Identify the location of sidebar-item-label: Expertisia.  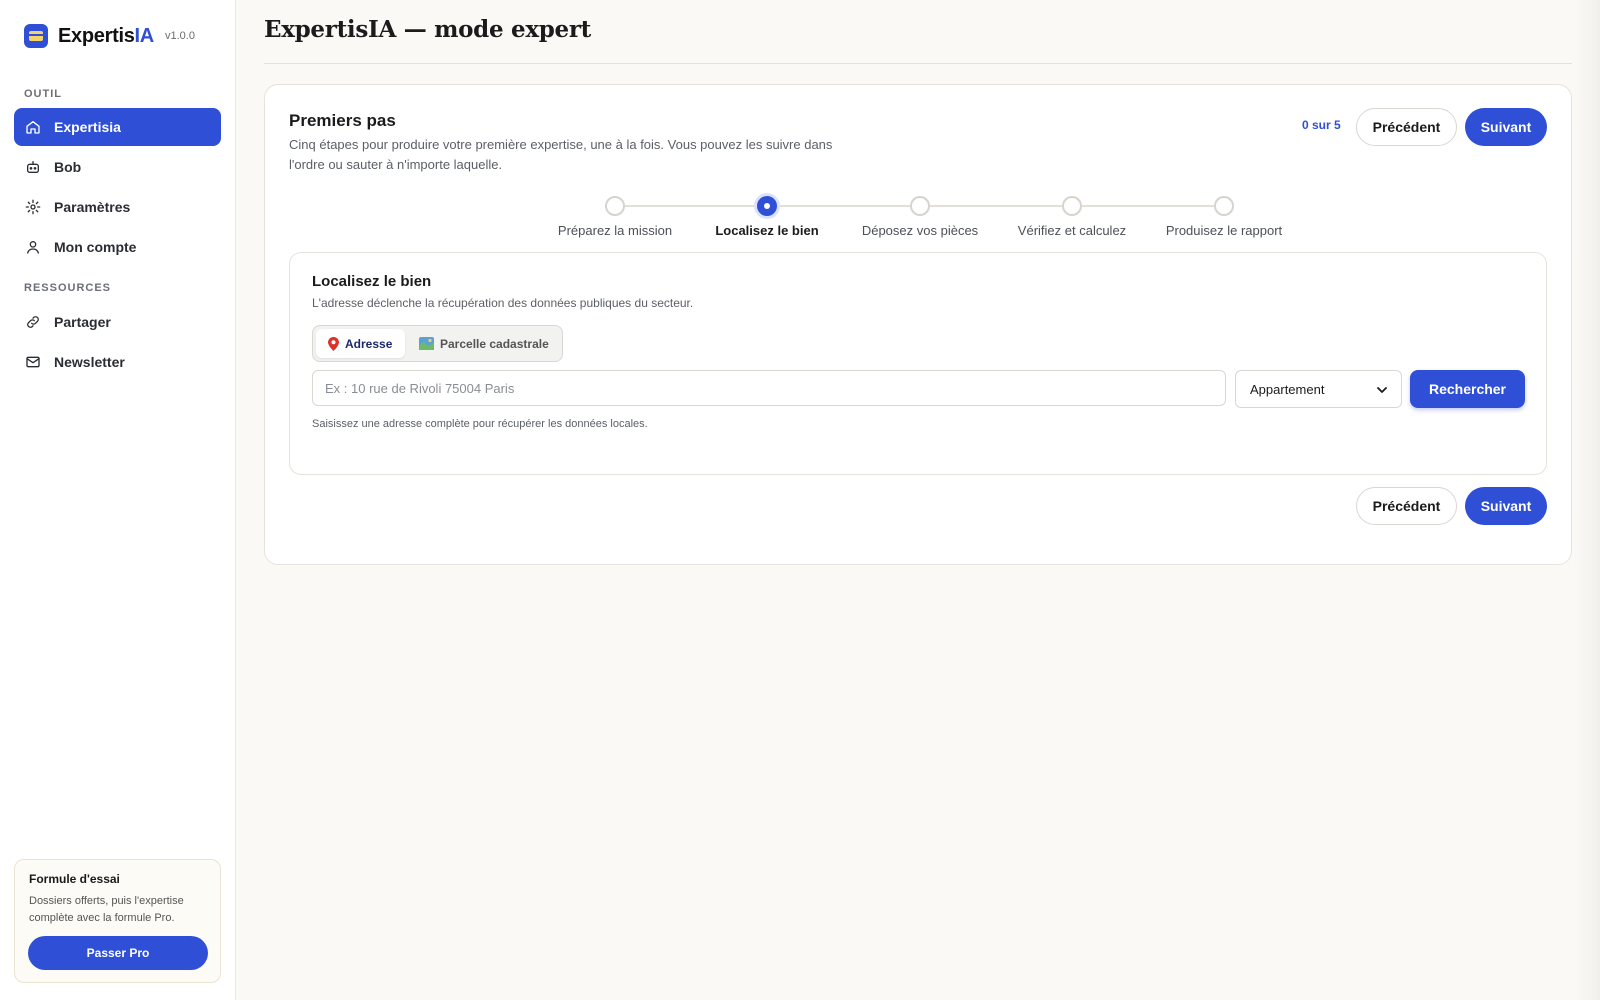
(87, 127).